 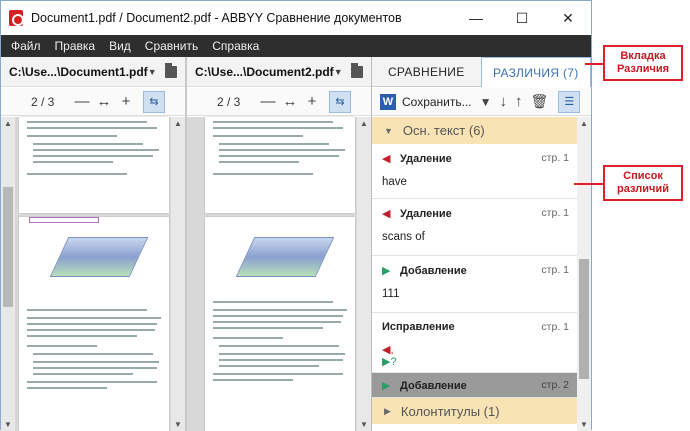 What do you see at coordinates (584, 274) in the screenshot?
I see `differences-scrollbar: ▲ ▼` at bounding box center [584, 274].